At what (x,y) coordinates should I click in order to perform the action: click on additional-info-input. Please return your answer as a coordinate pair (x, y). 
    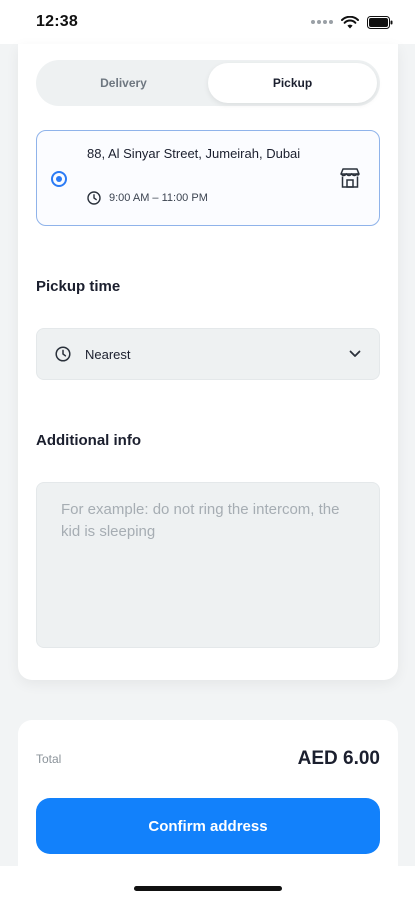
    Looking at the image, I should click on (208, 565).